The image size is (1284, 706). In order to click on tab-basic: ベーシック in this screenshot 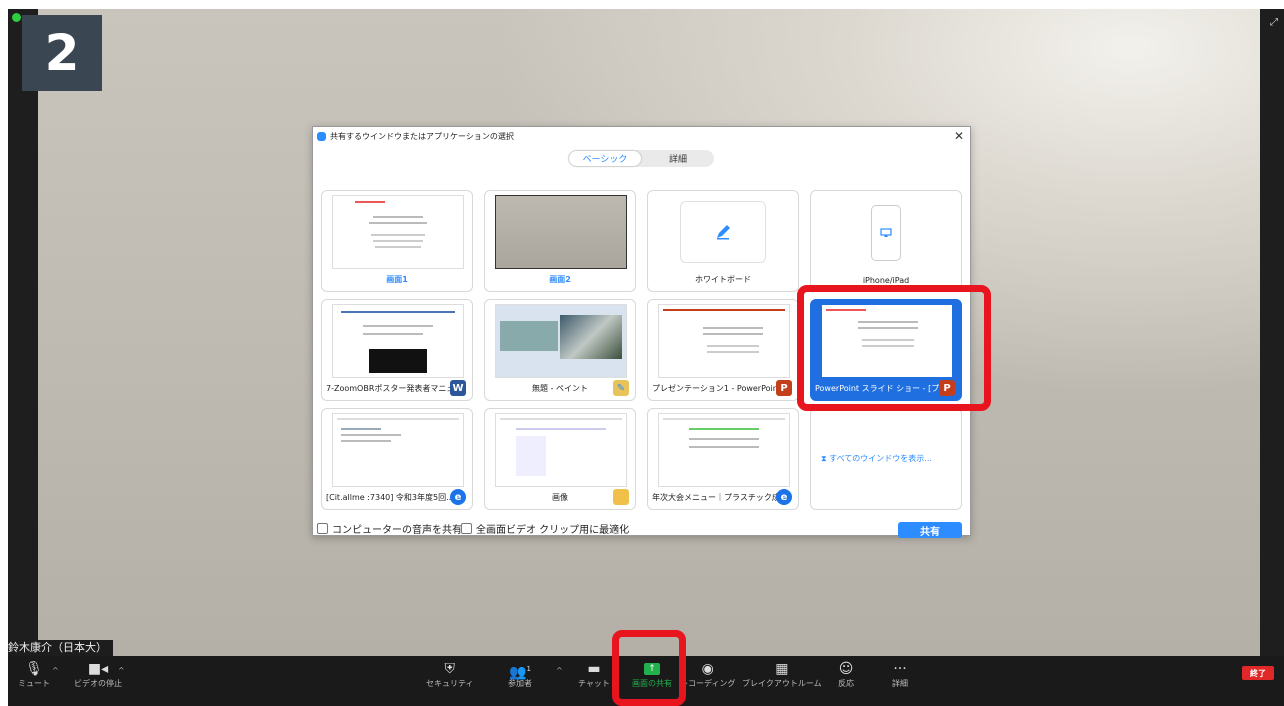, I will do `click(605, 158)`.